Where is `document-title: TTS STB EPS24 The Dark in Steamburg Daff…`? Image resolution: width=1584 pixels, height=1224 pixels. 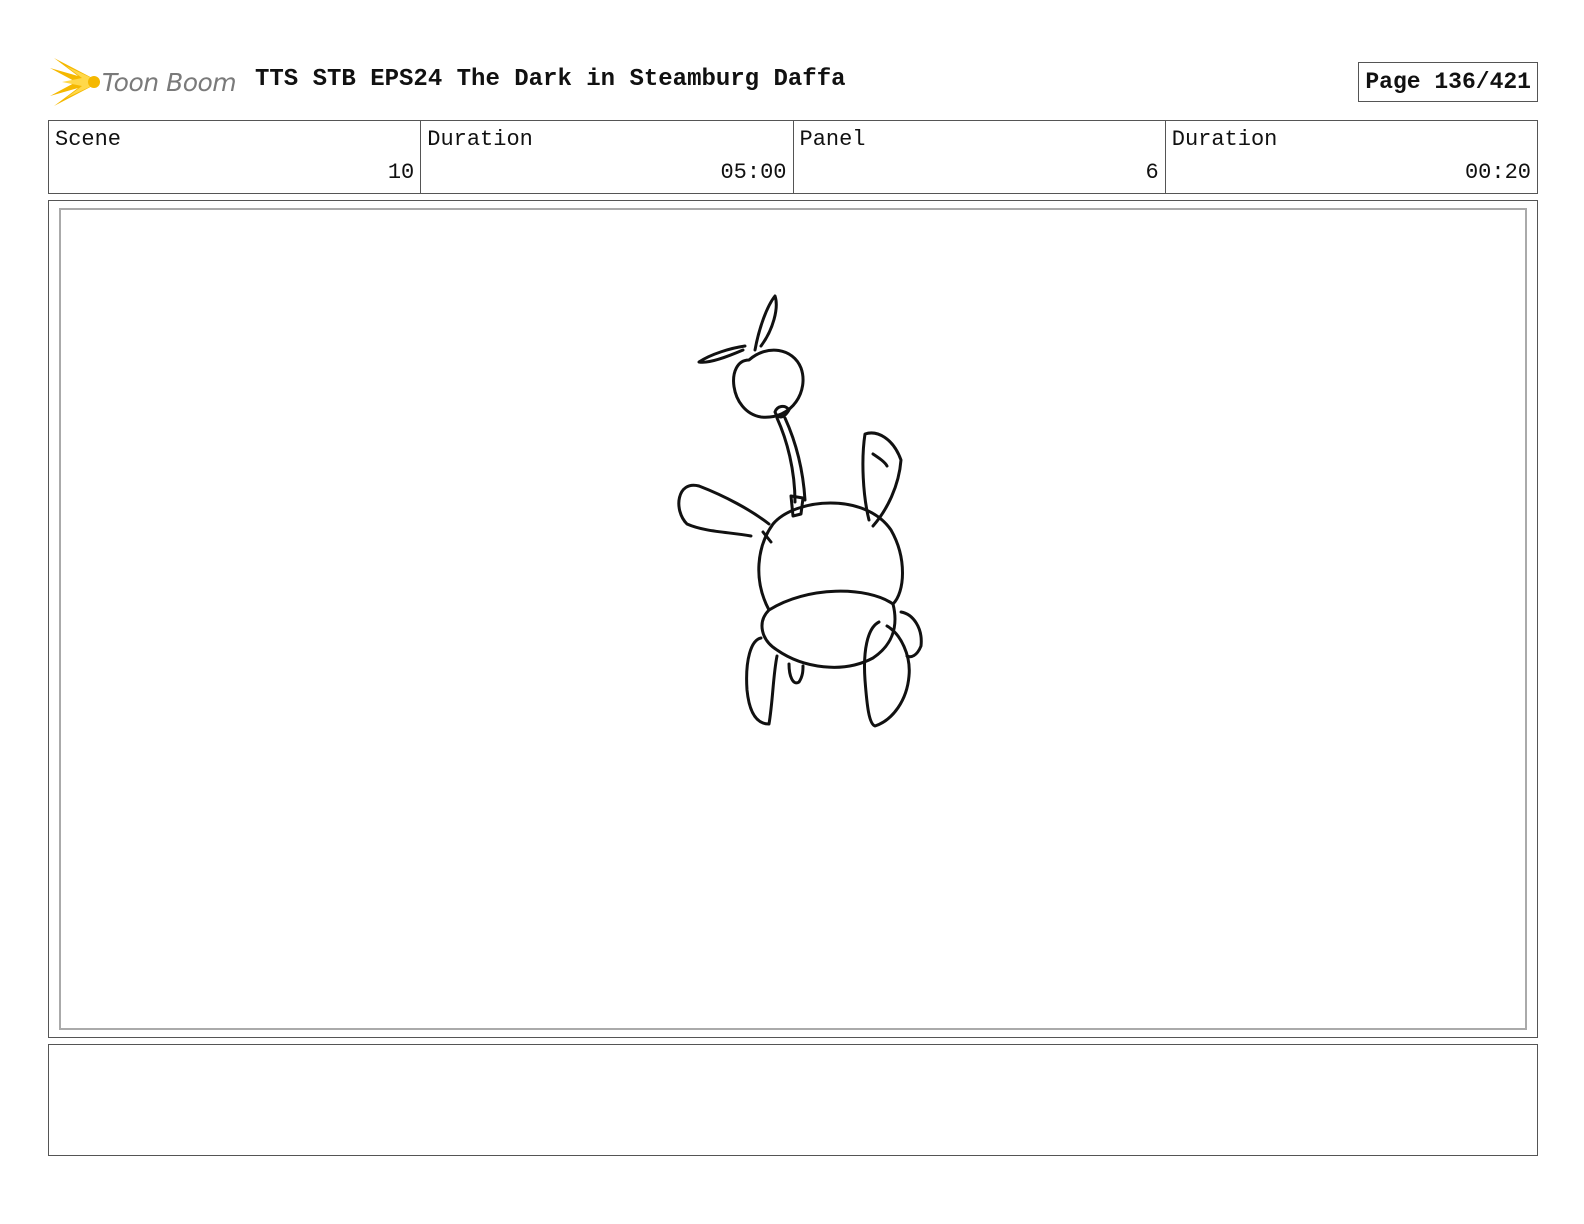 document-title: TTS STB EPS24 The Dark in Steamburg Daff… is located at coordinates (550, 79).